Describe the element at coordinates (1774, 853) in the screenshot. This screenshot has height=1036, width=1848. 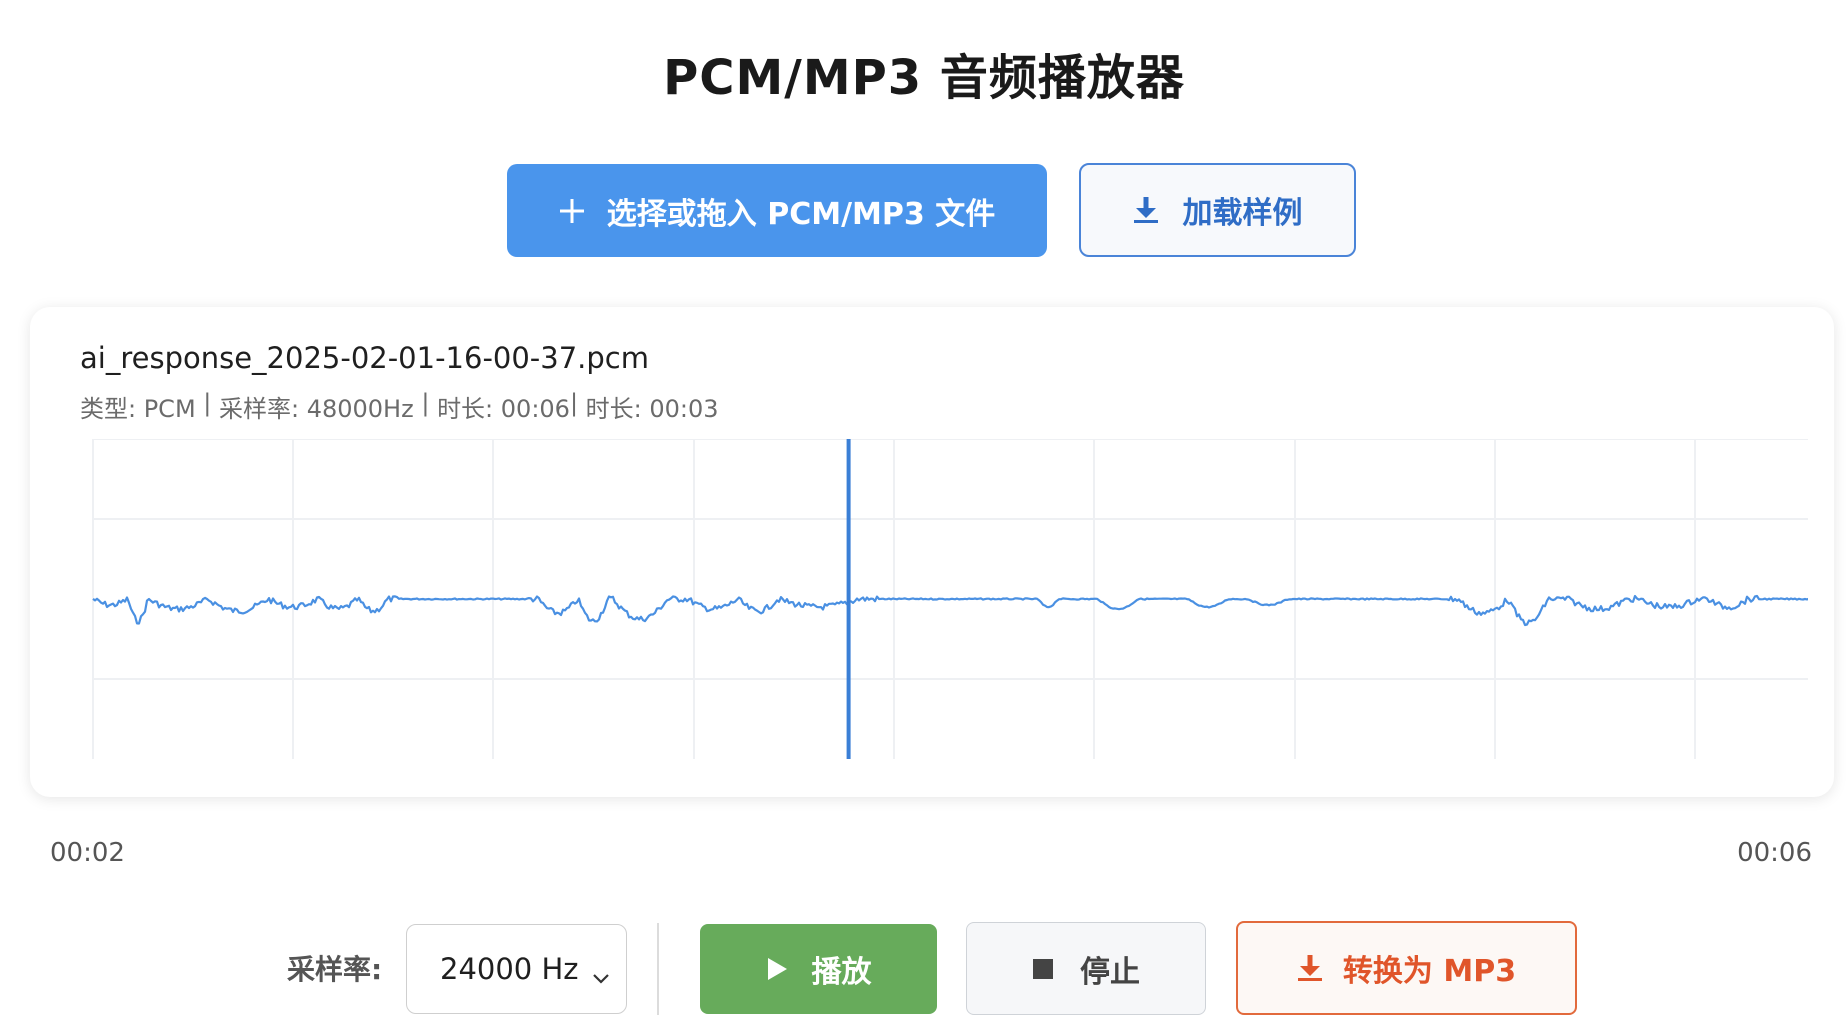
I see `time-end: 00:06` at that location.